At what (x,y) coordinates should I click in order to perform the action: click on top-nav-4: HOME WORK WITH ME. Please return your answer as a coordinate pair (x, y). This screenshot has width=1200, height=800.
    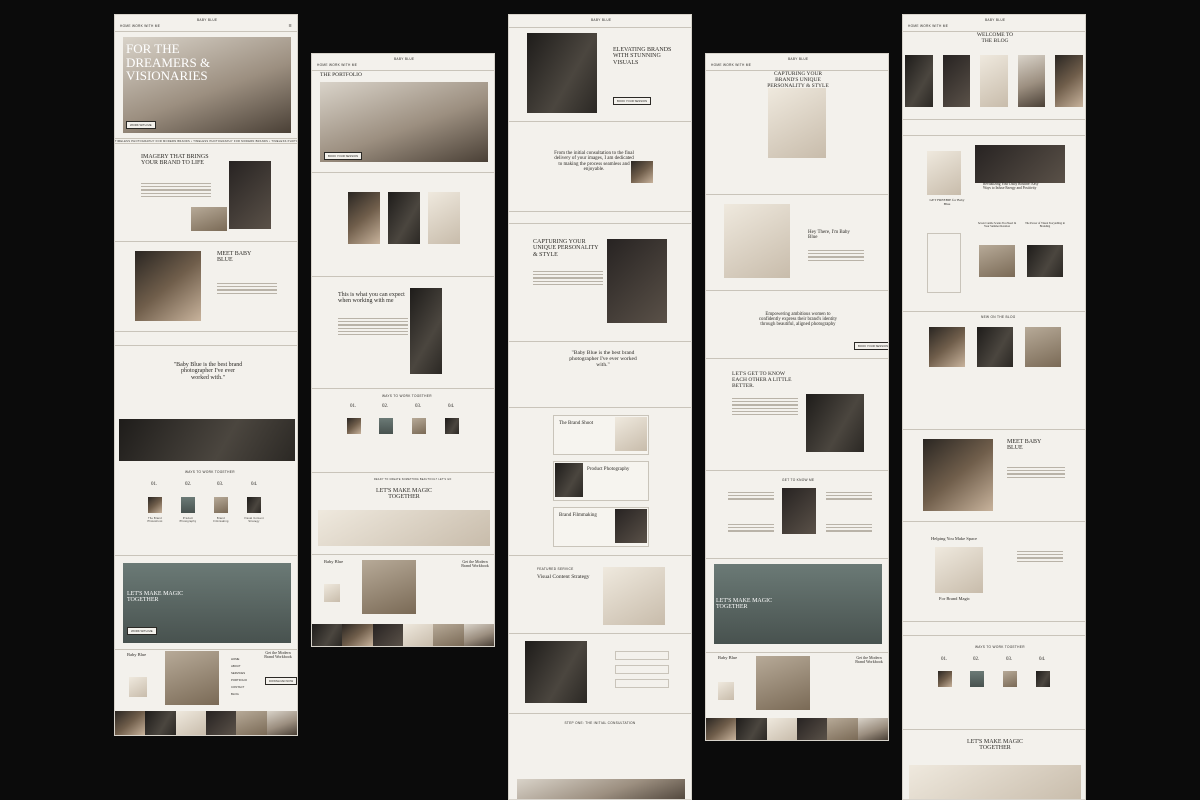
    Looking at the image, I should click on (731, 65).